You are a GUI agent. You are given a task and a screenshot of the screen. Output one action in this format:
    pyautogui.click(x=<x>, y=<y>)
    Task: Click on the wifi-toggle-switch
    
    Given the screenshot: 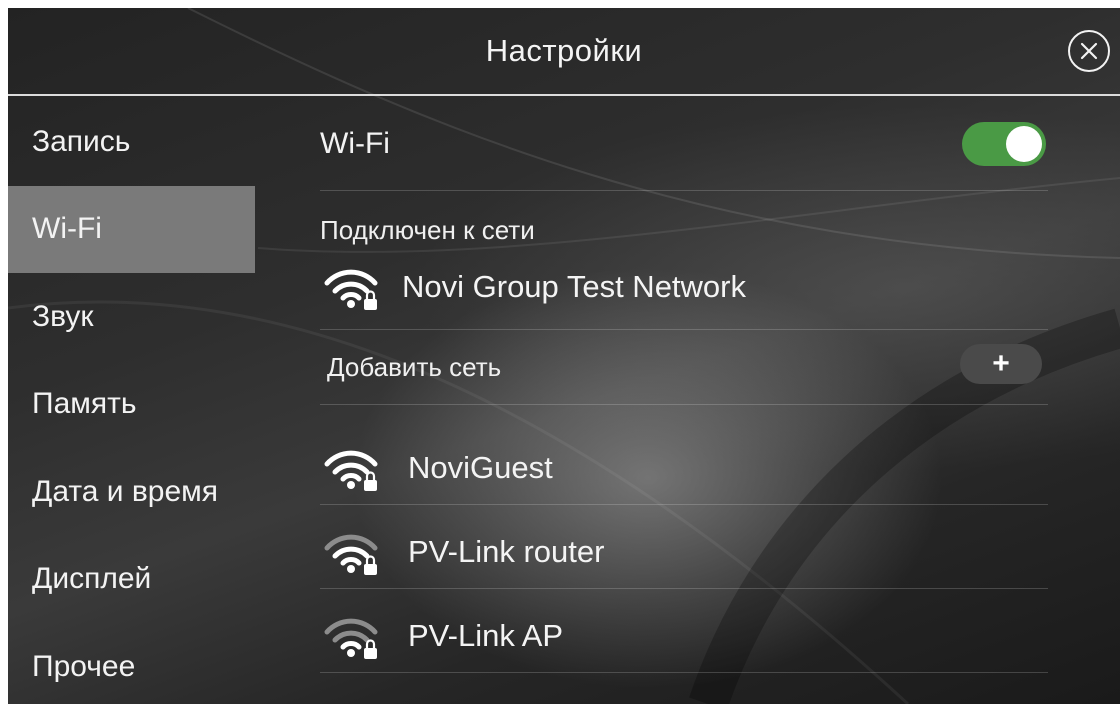 What is the action you would take?
    pyautogui.click(x=1004, y=144)
    